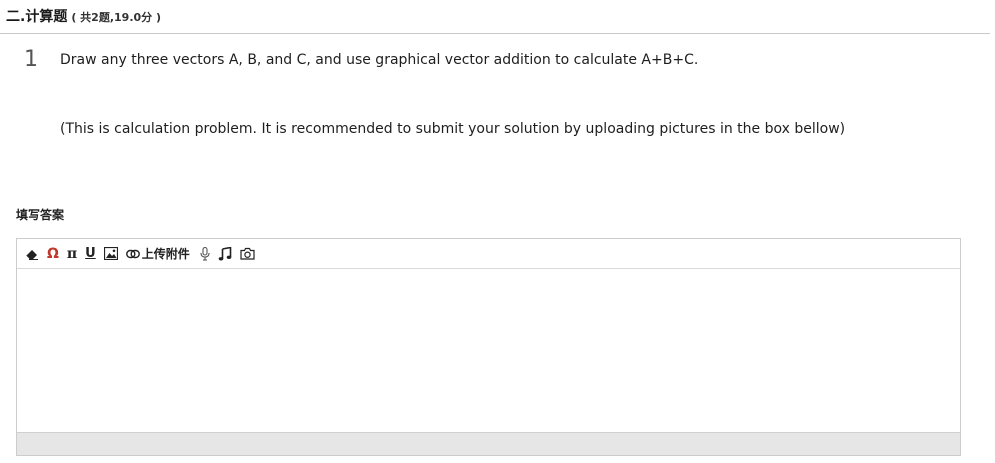 Image resolution: width=995 pixels, height=463 pixels. I want to click on question-number: 1, so click(31, 59).